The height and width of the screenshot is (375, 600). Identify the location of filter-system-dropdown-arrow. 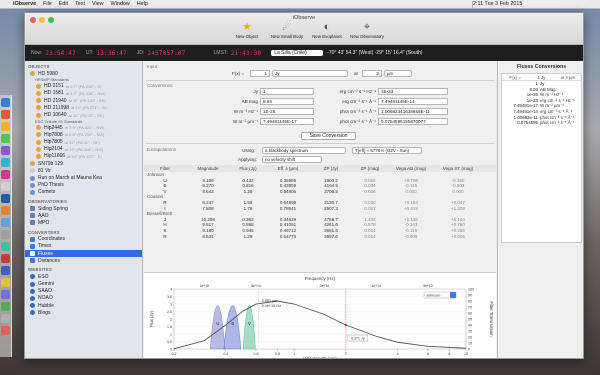
(453, 295).